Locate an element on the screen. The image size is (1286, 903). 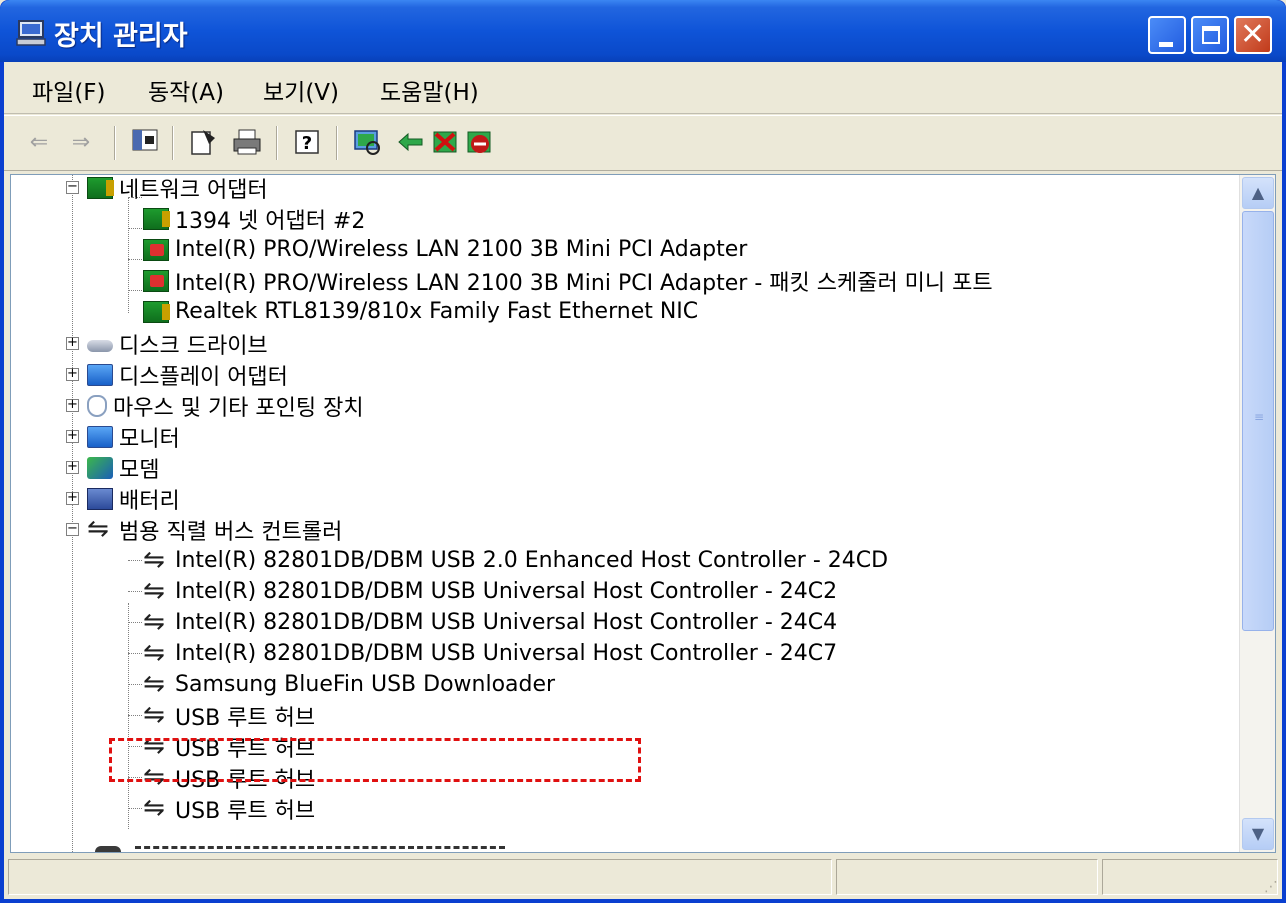
tree-item-batteries: 배터리 is located at coordinates (133, 498).